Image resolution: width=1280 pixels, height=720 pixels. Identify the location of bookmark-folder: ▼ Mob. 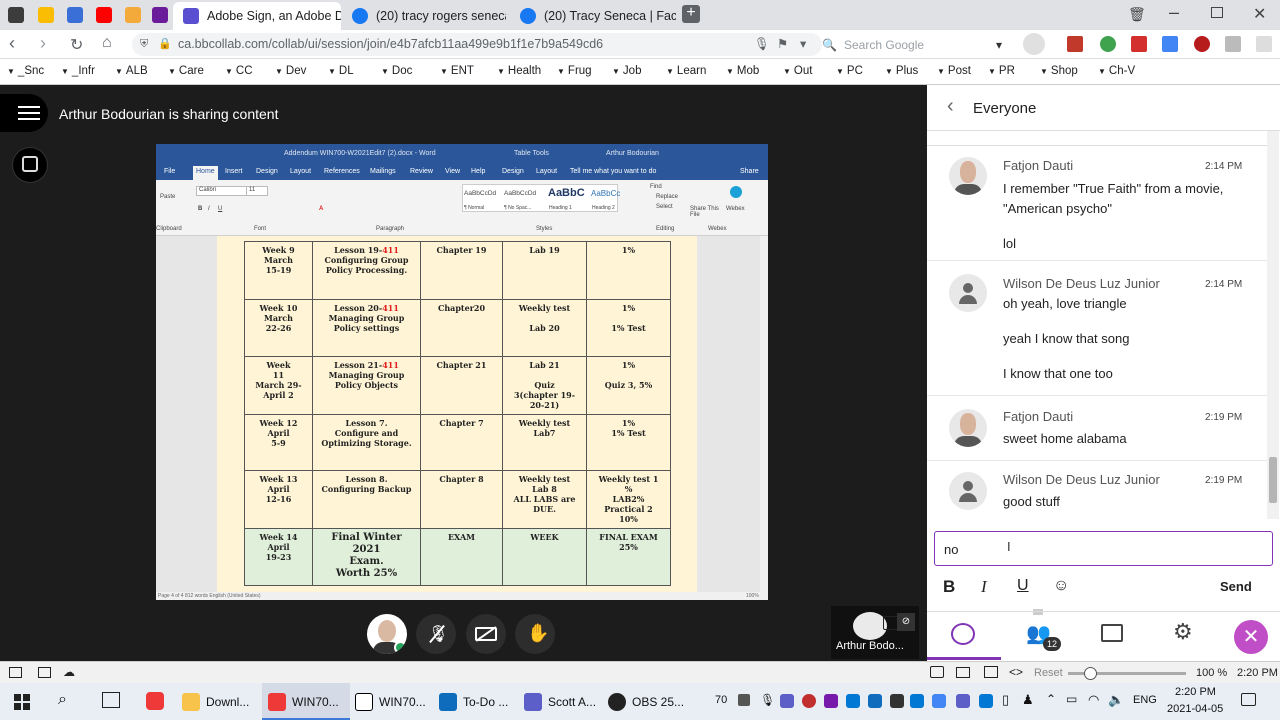
(742, 71).